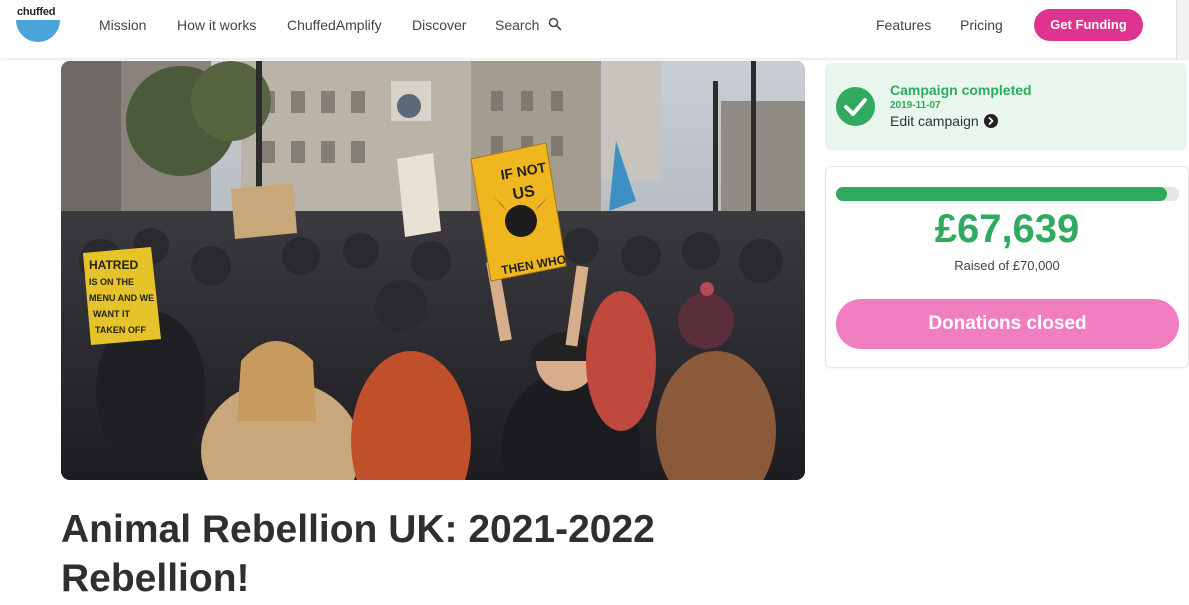  I want to click on nav-features: Features, so click(903, 25).